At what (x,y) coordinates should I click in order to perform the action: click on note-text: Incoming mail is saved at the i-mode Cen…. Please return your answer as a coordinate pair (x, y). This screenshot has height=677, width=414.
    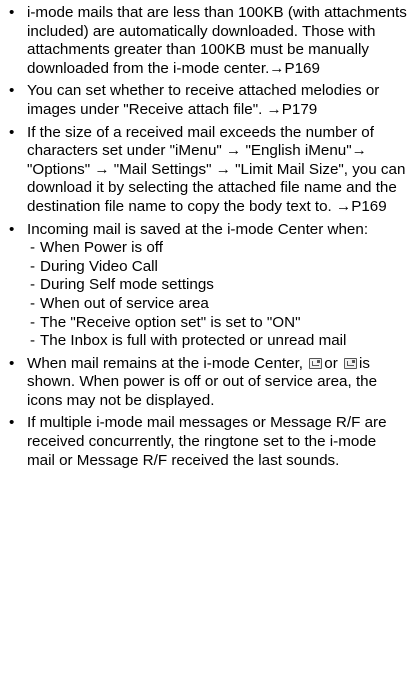
    Looking at the image, I should click on (198, 229).